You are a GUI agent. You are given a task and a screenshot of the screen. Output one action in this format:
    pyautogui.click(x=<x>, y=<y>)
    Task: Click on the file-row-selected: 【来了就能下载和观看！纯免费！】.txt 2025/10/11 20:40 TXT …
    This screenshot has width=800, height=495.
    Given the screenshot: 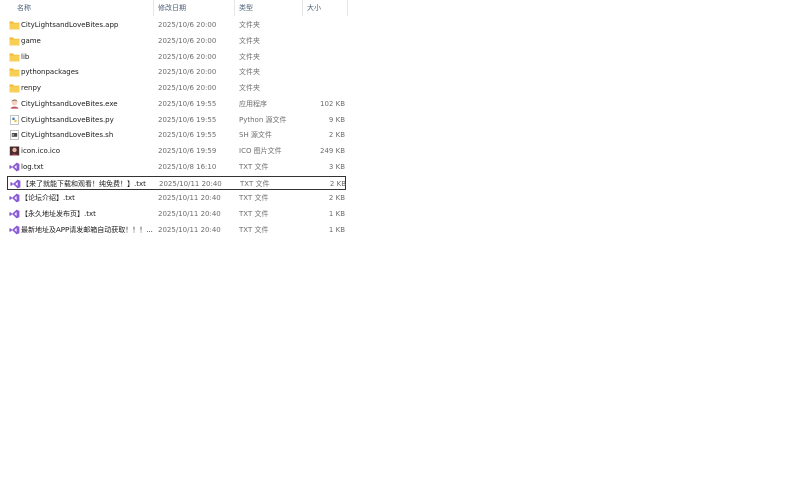 What is the action you would take?
    pyautogui.click(x=176, y=182)
    